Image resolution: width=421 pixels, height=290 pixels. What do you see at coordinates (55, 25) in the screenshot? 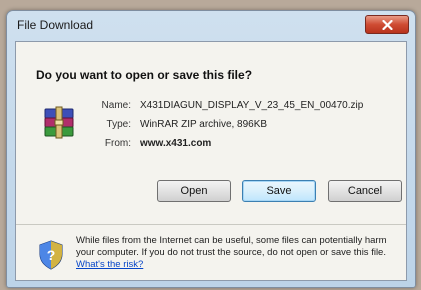
I see `window-title: File Download` at bounding box center [55, 25].